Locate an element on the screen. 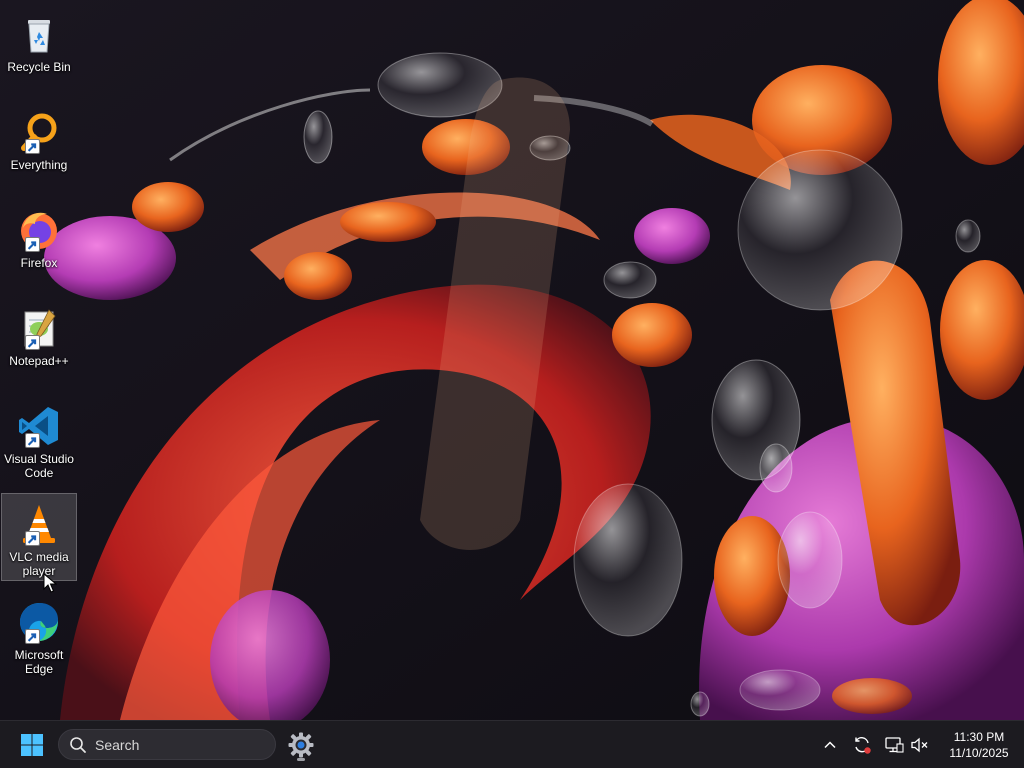 This screenshot has height=768, width=1024. firefox-icon is located at coordinates (39, 230).